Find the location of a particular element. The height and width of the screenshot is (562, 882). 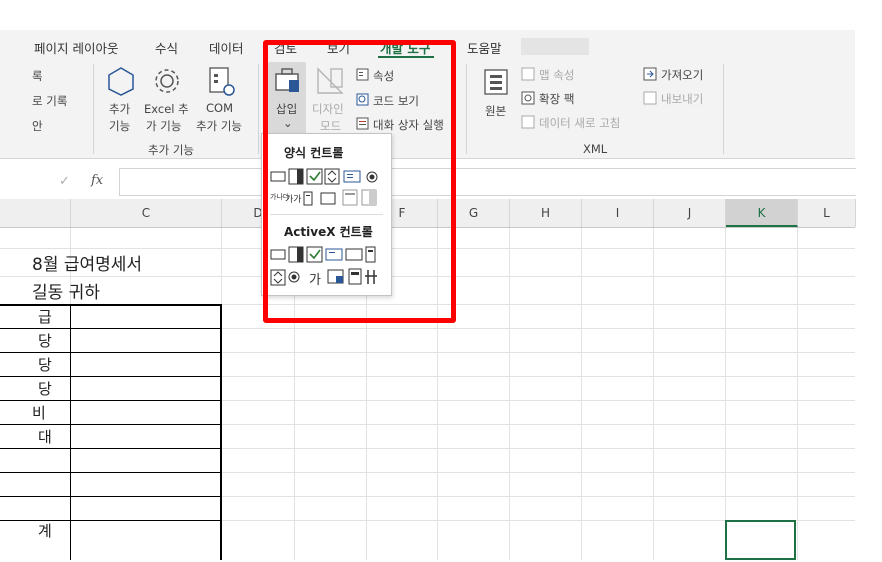

enter-check-icon: ✓ is located at coordinates (64, 181).